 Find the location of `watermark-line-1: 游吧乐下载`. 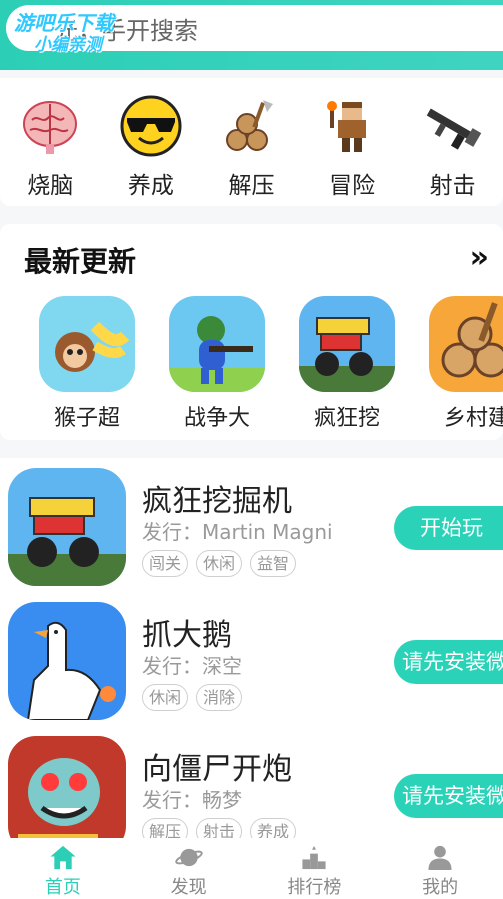

watermark-line-1: 游吧乐下载 is located at coordinates (64, 23).